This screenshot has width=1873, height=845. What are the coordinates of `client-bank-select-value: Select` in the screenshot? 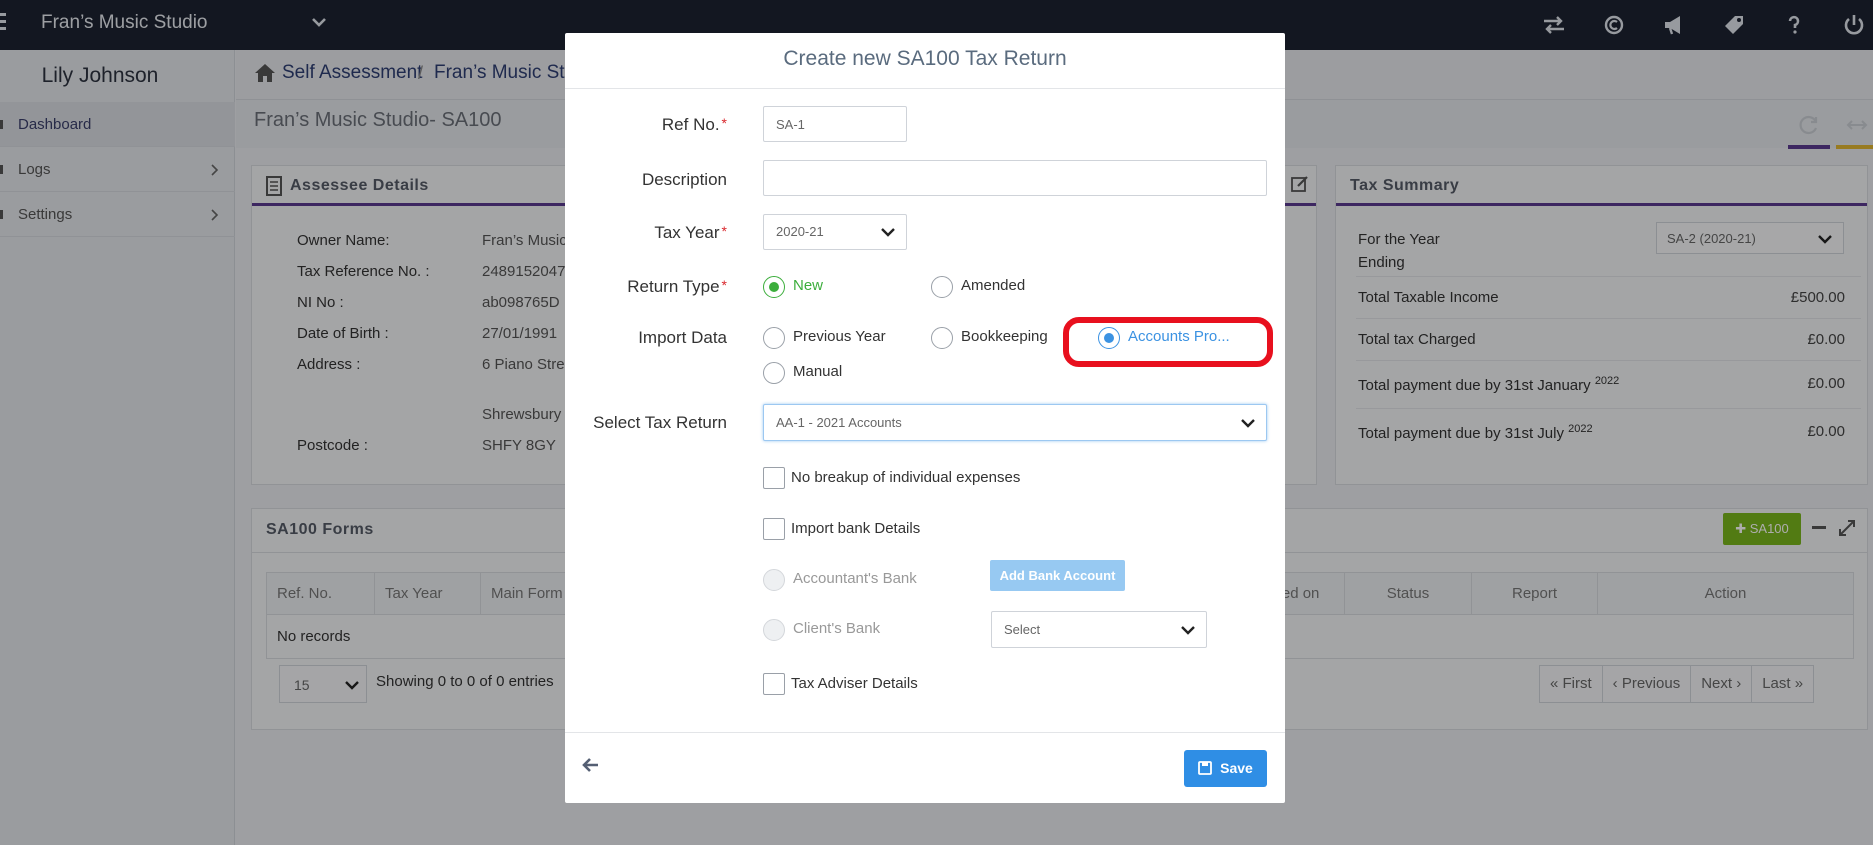 It's located at (1022, 629).